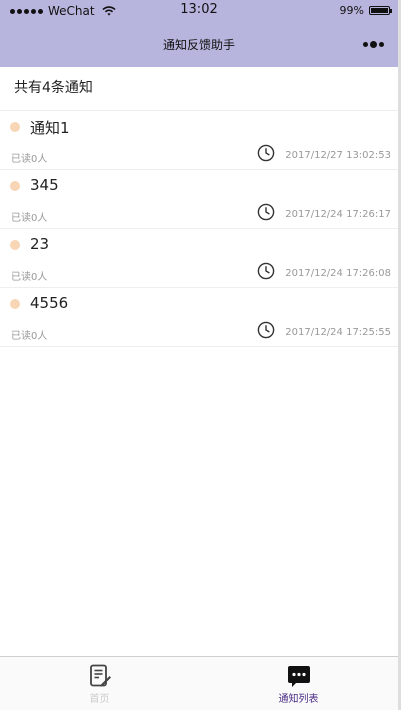 The image size is (401, 710). I want to click on tab-label-home: 首页, so click(99, 699).